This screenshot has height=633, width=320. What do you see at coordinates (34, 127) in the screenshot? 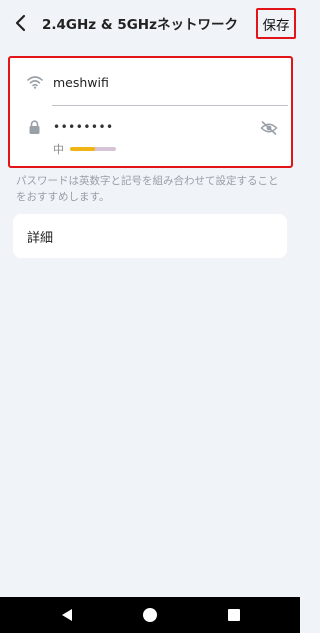
I see `lock-icon` at bounding box center [34, 127].